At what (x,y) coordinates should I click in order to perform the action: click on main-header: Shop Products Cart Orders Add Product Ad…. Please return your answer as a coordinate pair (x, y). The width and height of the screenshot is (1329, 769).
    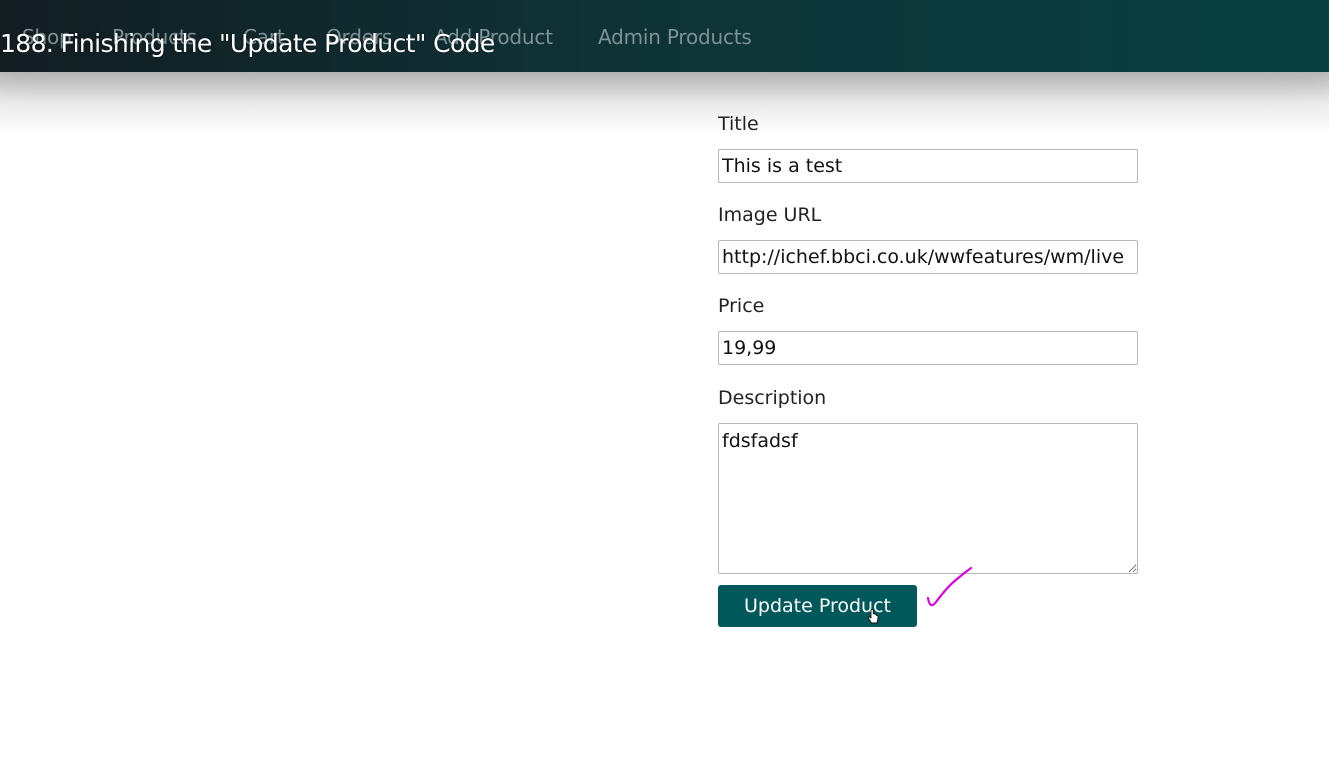
    Looking at the image, I should click on (664, 36).